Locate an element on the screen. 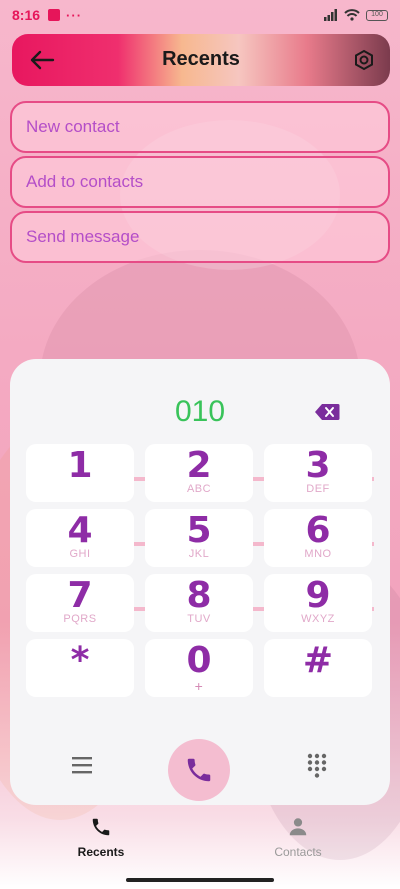 The height and width of the screenshot is (889, 400). backspace-icon is located at coordinates (327, 412).